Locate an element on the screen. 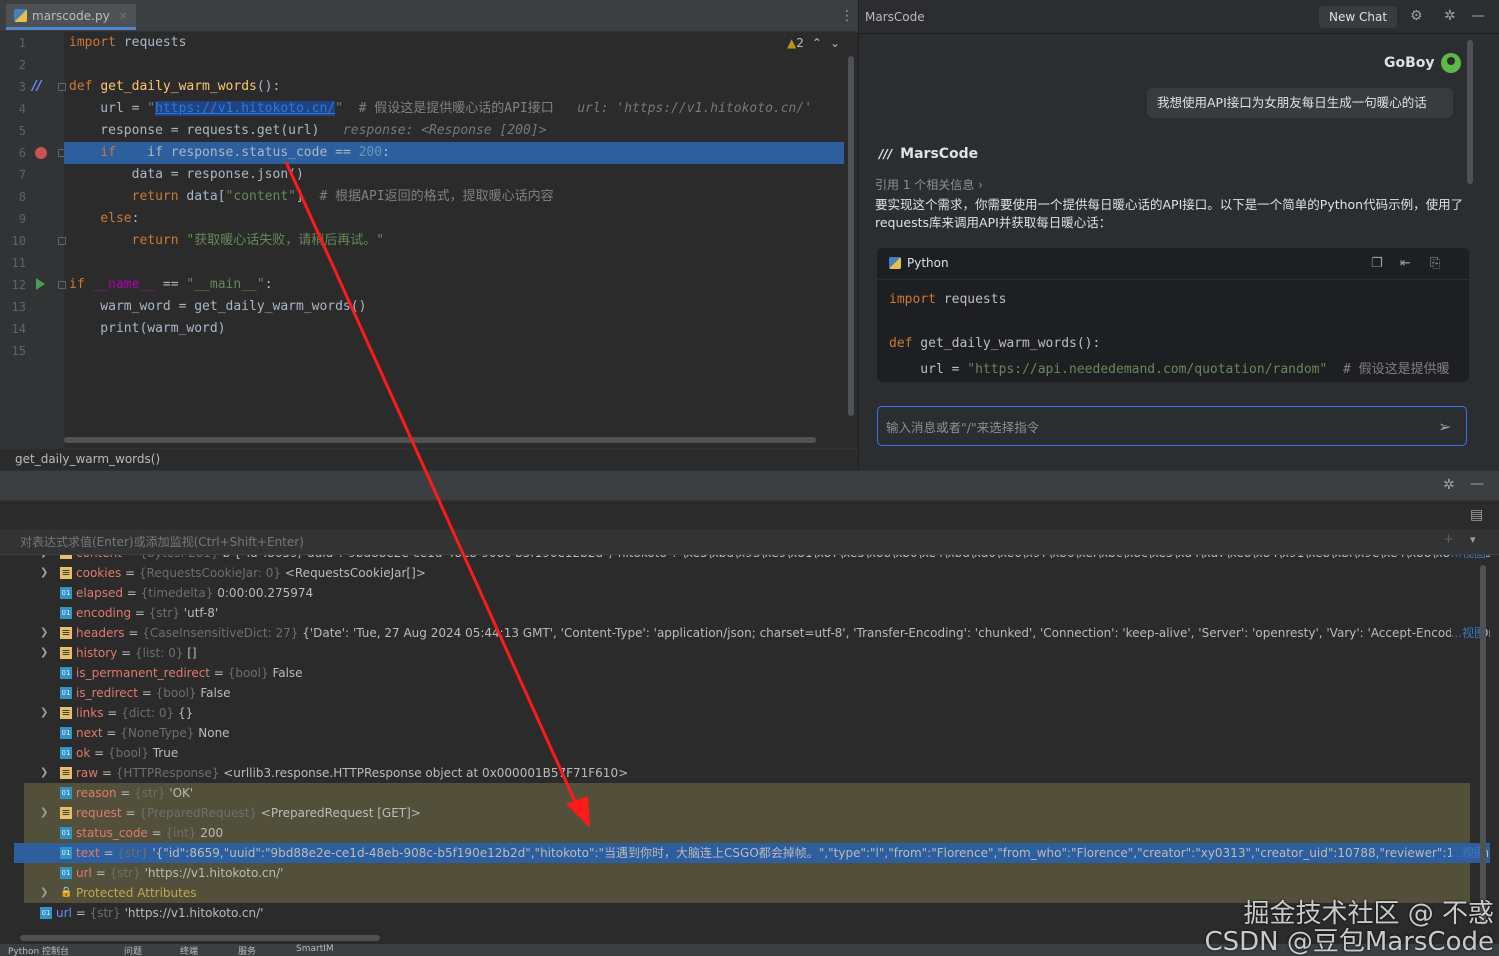 This screenshot has height=956, width=1499. variable-row: 01 reason = {str} 'OK' is located at coordinates (747, 793).